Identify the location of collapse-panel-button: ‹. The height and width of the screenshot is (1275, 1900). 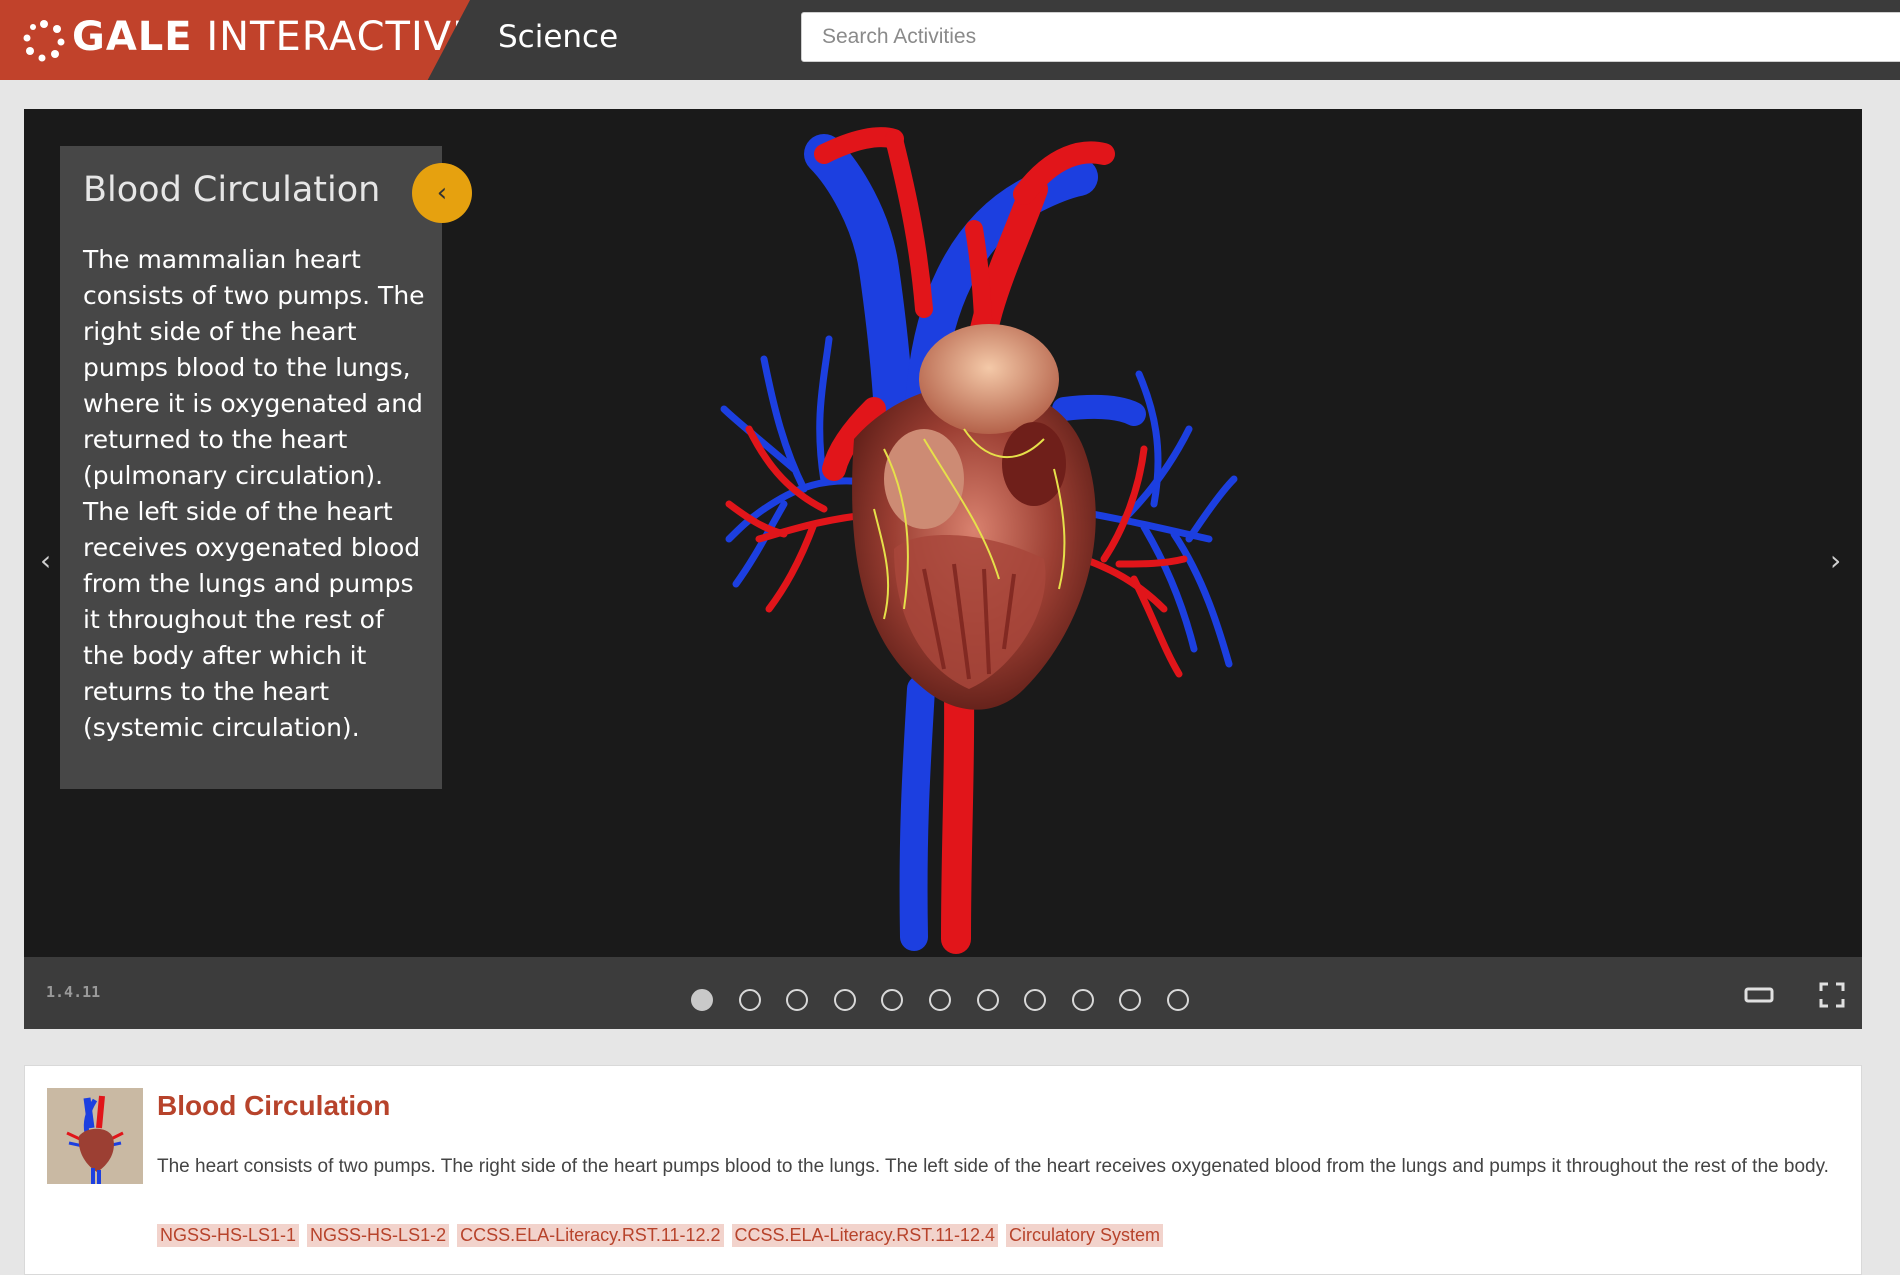
(442, 193).